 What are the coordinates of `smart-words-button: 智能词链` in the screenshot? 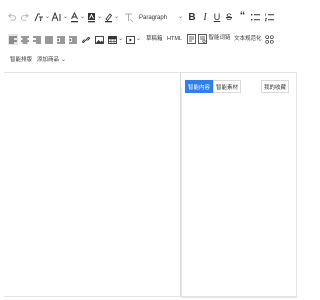 It's located at (214, 38).